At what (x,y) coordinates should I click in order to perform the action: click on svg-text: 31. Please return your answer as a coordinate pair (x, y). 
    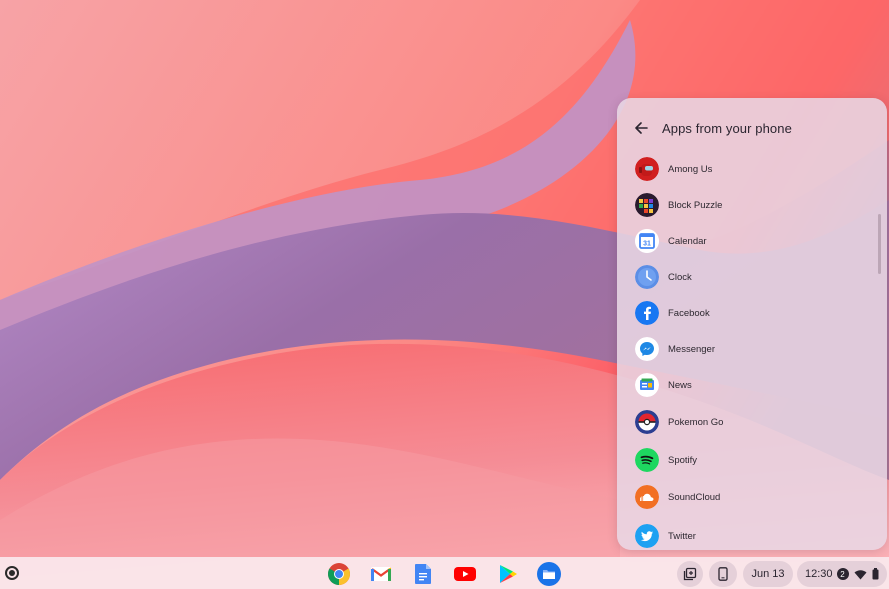
    Looking at the image, I should click on (647, 244).